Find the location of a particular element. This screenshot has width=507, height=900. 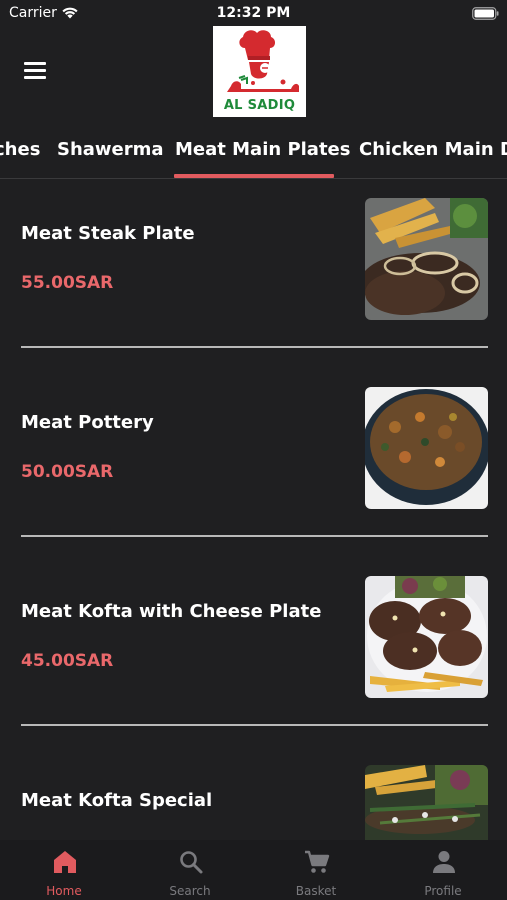

bottom-navigation: Home Search Basket Profile is located at coordinates (253, 870).